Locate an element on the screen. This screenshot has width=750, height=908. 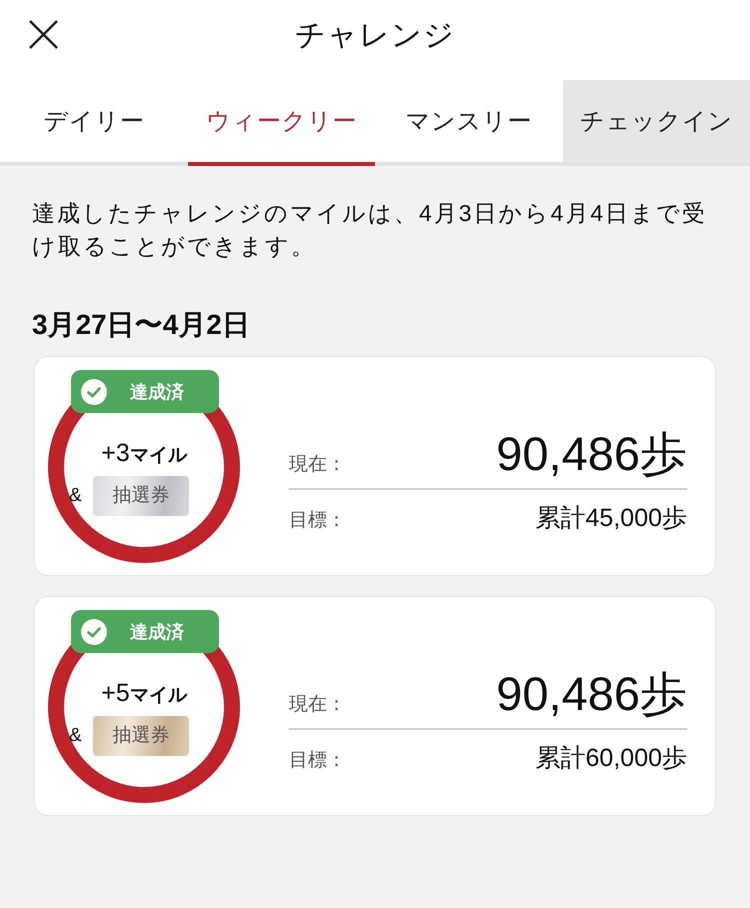
goal-steps: 累計45,000歩 is located at coordinates (611, 518).